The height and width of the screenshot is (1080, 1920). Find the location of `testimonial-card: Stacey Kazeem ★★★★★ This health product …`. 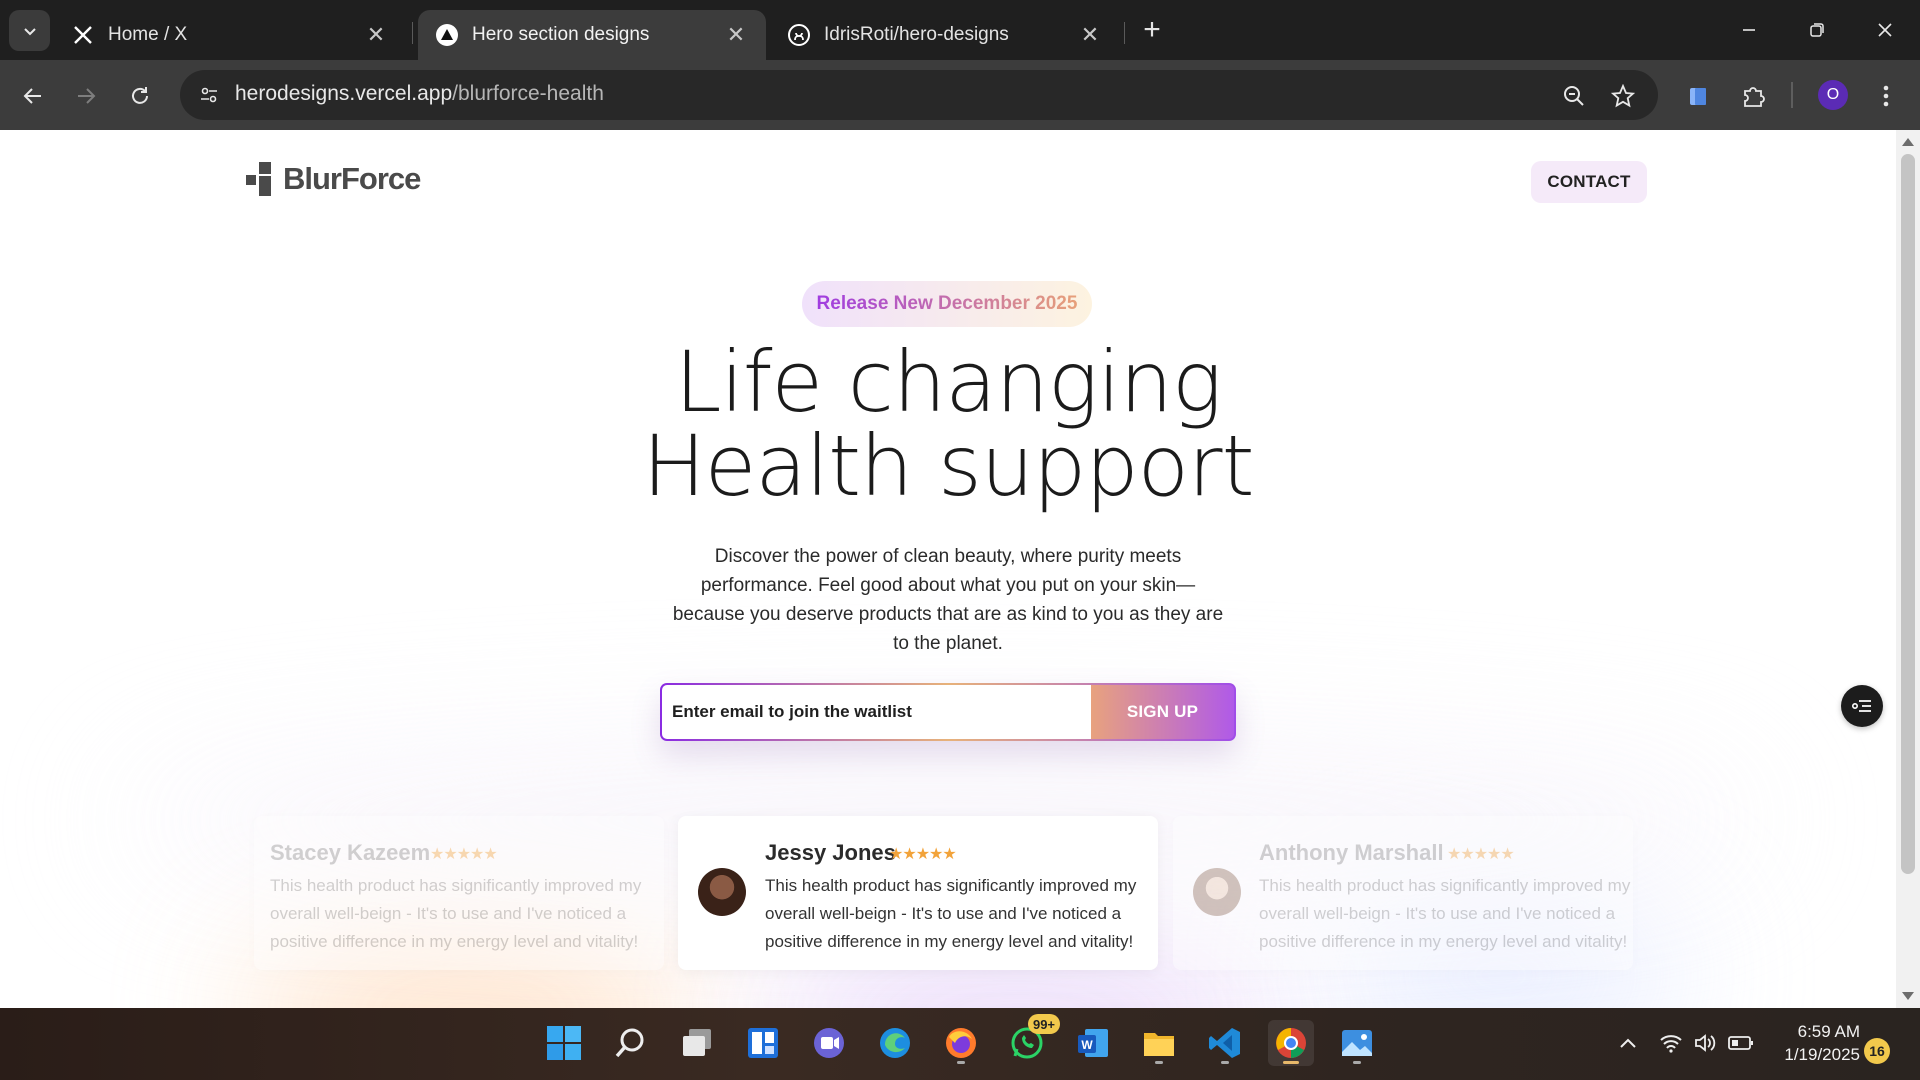

testimonial-card: Stacey Kazeem ★★★★★ This health product … is located at coordinates (459, 893).